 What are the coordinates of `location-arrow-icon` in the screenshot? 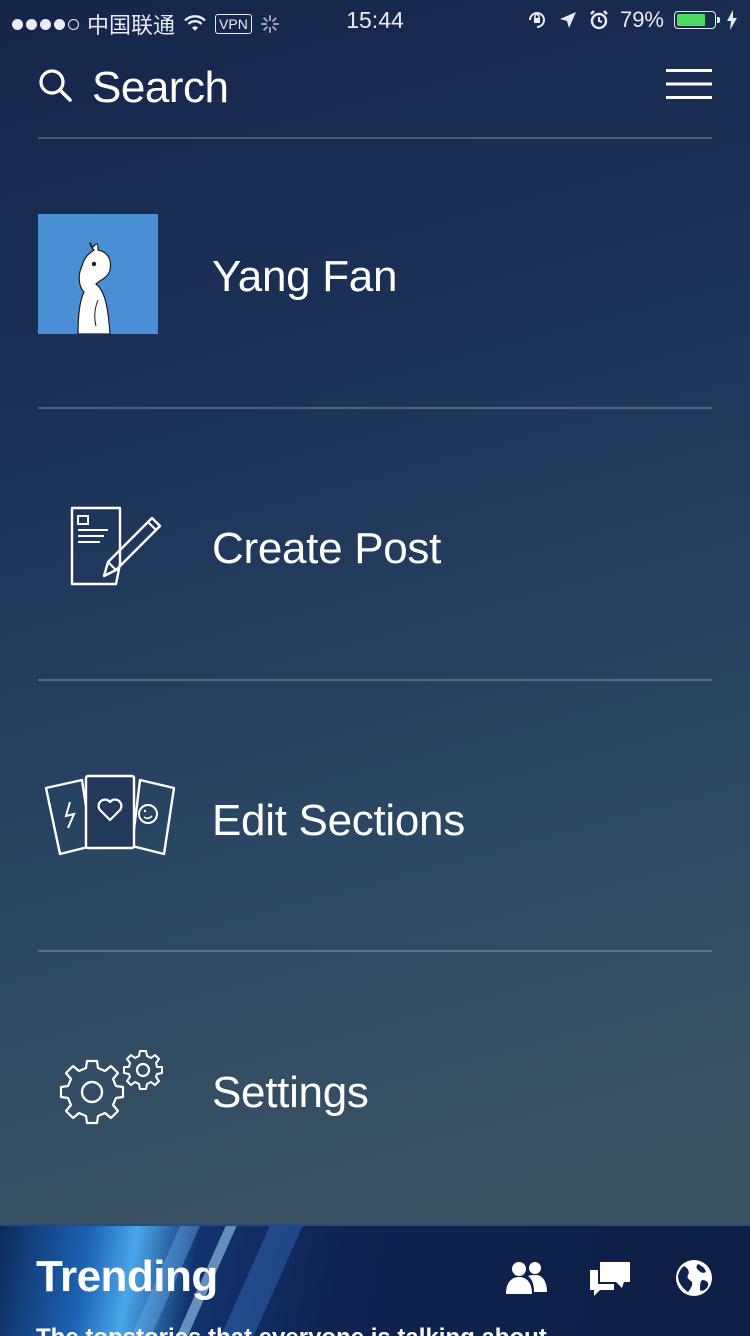 It's located at (567, 20).